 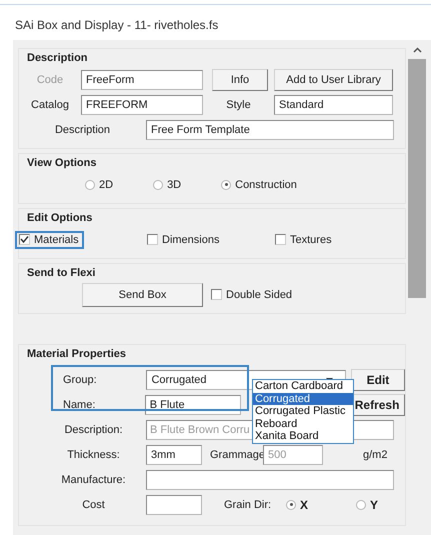 What do you see at coordinates (59, 219) in the screenshot?
I see `section-title: Edit Options` at bounding box center [59, 219].